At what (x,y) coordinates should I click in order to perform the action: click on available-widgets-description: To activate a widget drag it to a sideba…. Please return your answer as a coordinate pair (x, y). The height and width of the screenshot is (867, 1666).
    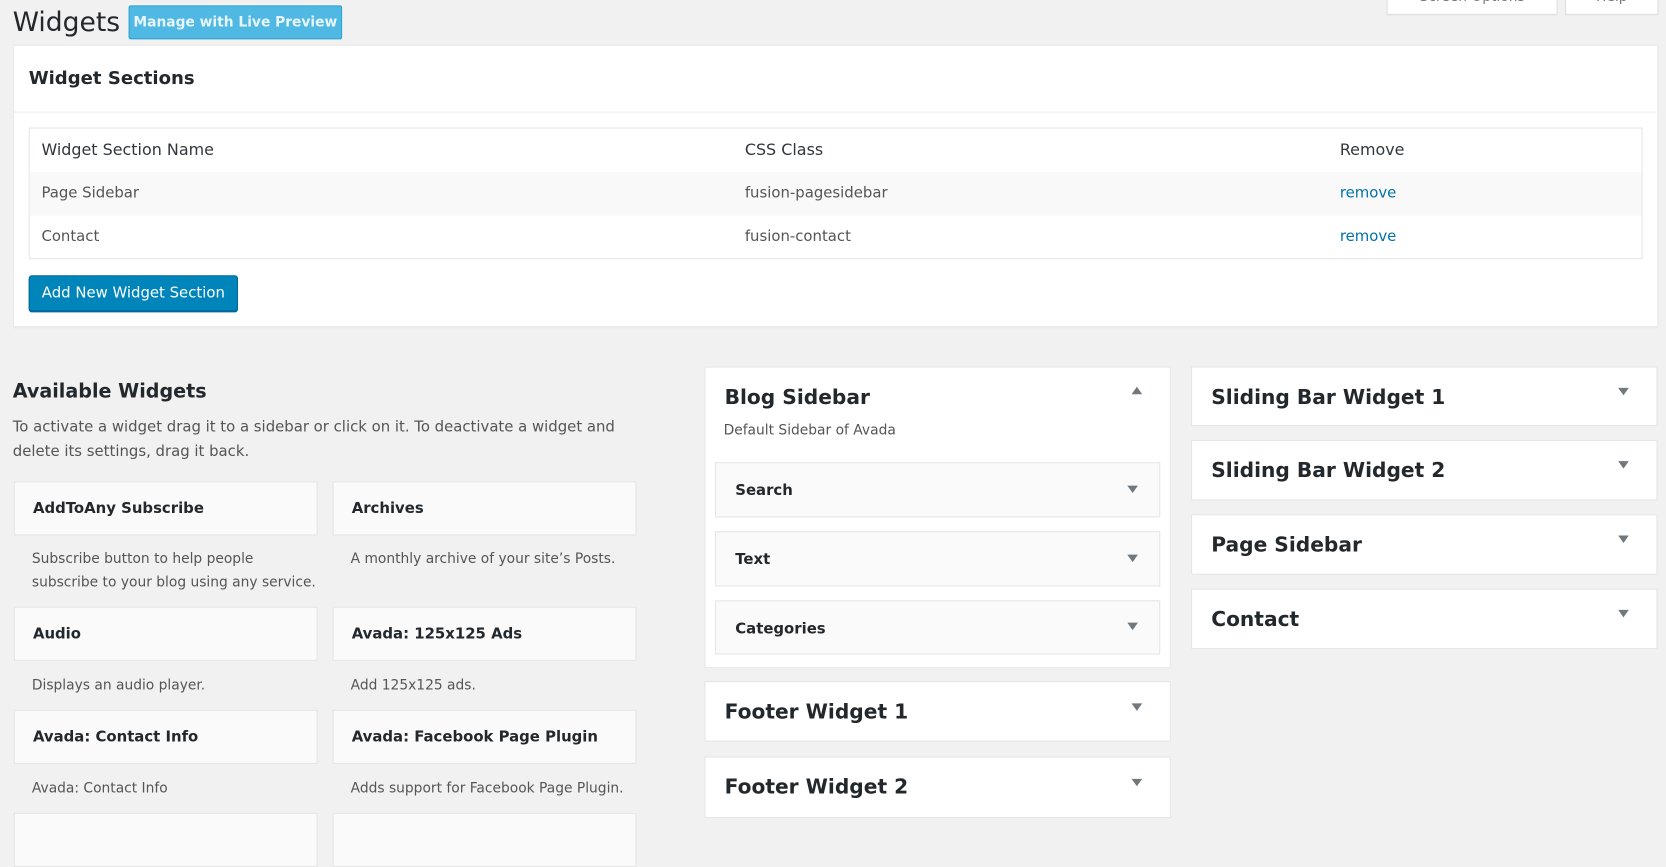
    Looking at the image, I should click on (313, 439).